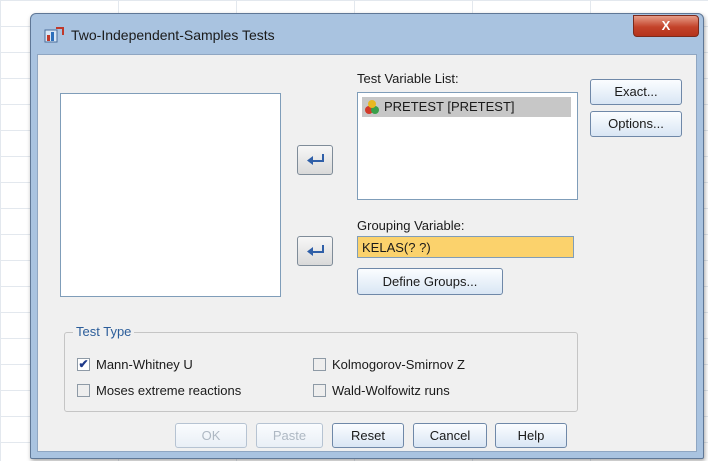 The image size is (708, 461). I want to click on ok-button: OK, so click(211, 435).